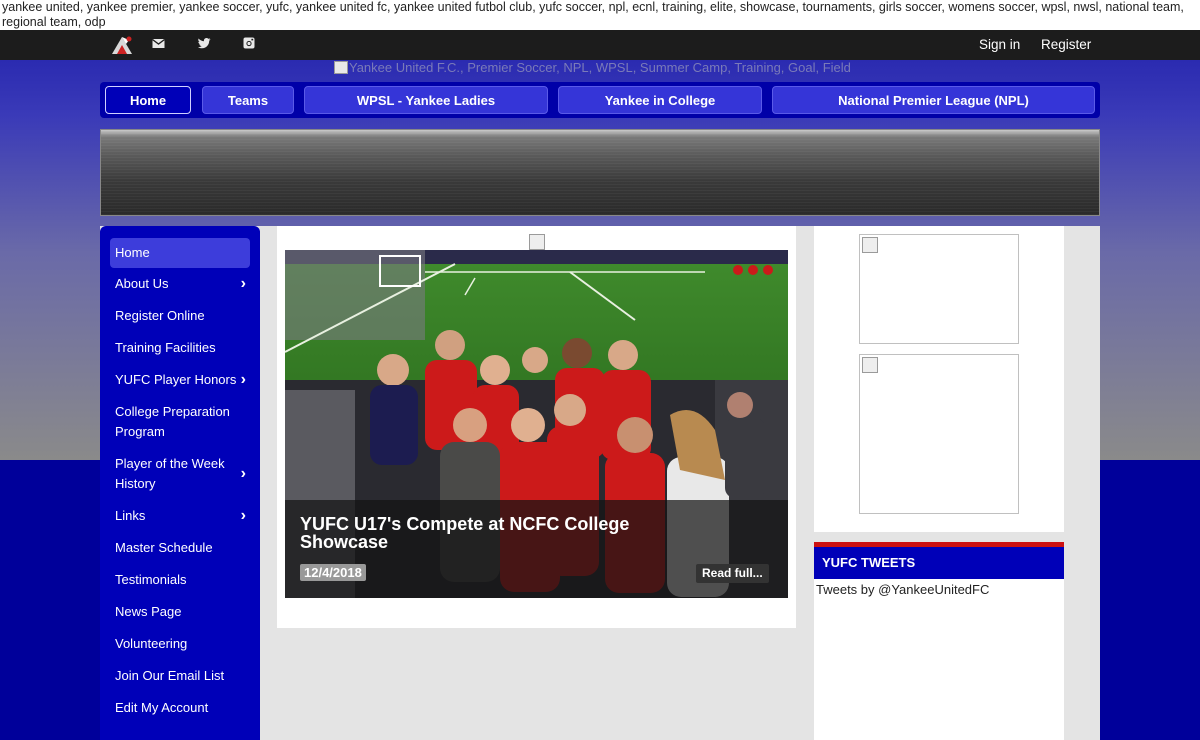 Image resolution: width=1200 pixels, height=740 pixels. I want to click on top-bar: Sign in Register, so click(600, 45).